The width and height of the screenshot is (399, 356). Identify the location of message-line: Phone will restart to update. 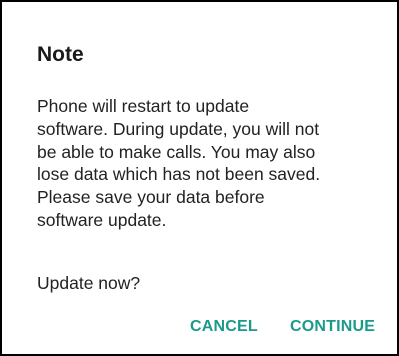
(143, 106).